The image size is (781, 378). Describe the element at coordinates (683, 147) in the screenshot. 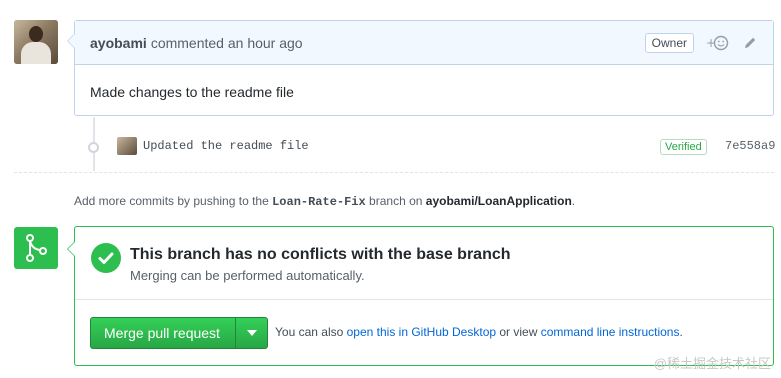

I see `verified-badge: Verified` at that location.